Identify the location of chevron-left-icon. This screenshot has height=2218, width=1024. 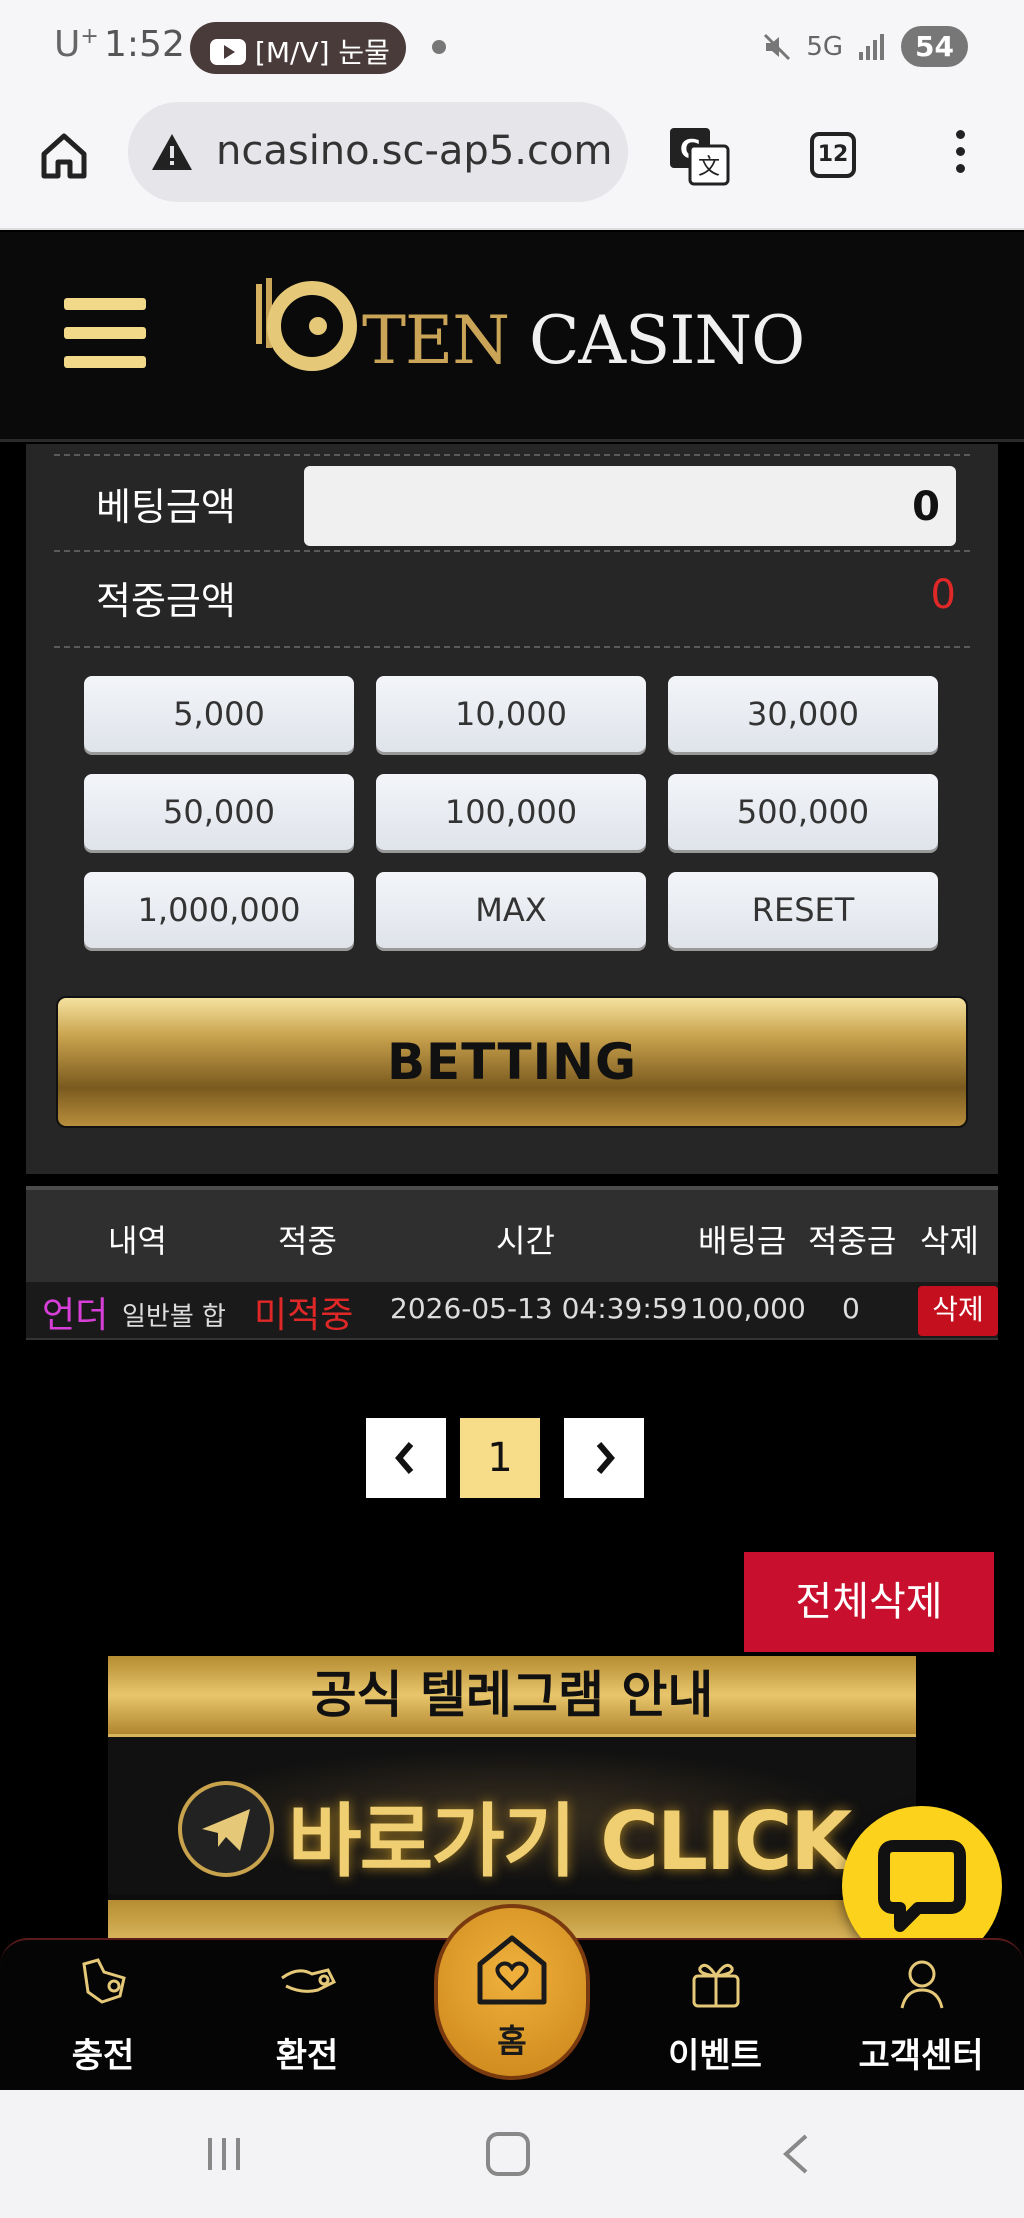
(404, 1458).